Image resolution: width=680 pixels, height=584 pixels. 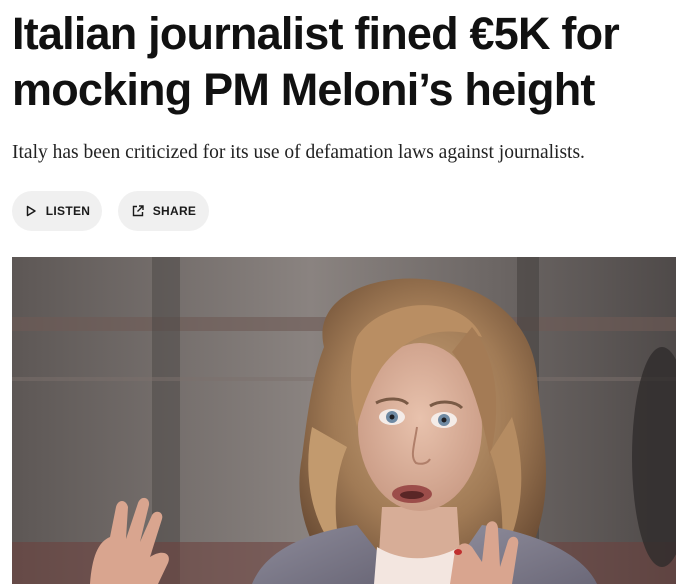 I want to click on headline-line-1: Italian journalist fined €5K for, so click(x=316, y=33).